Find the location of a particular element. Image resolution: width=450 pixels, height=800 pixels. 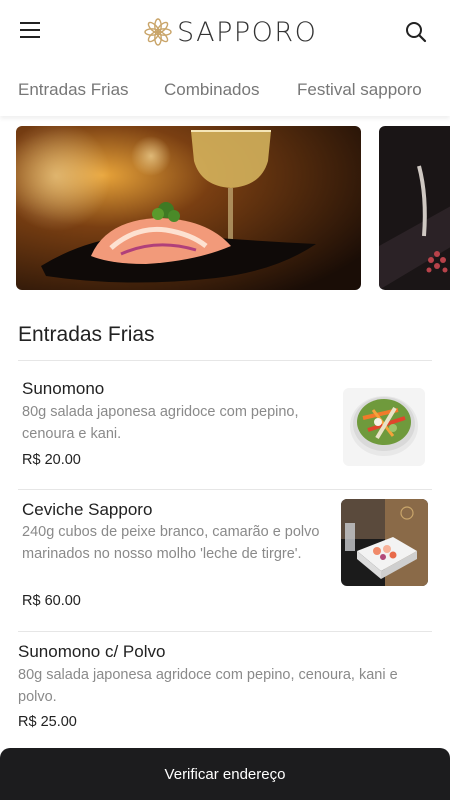

item-price: R$ 60.00 is located at coordinates (51, 601).